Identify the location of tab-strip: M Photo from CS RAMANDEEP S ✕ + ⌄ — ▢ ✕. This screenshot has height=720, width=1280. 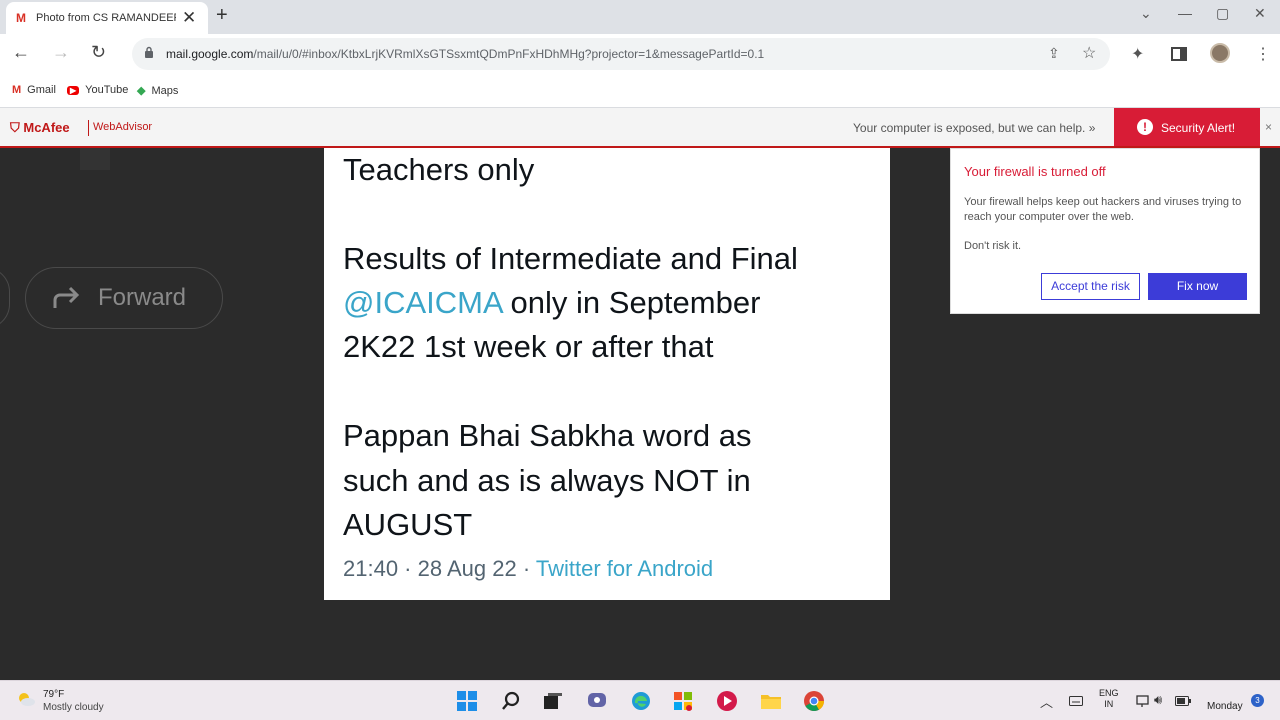
(640, 17).